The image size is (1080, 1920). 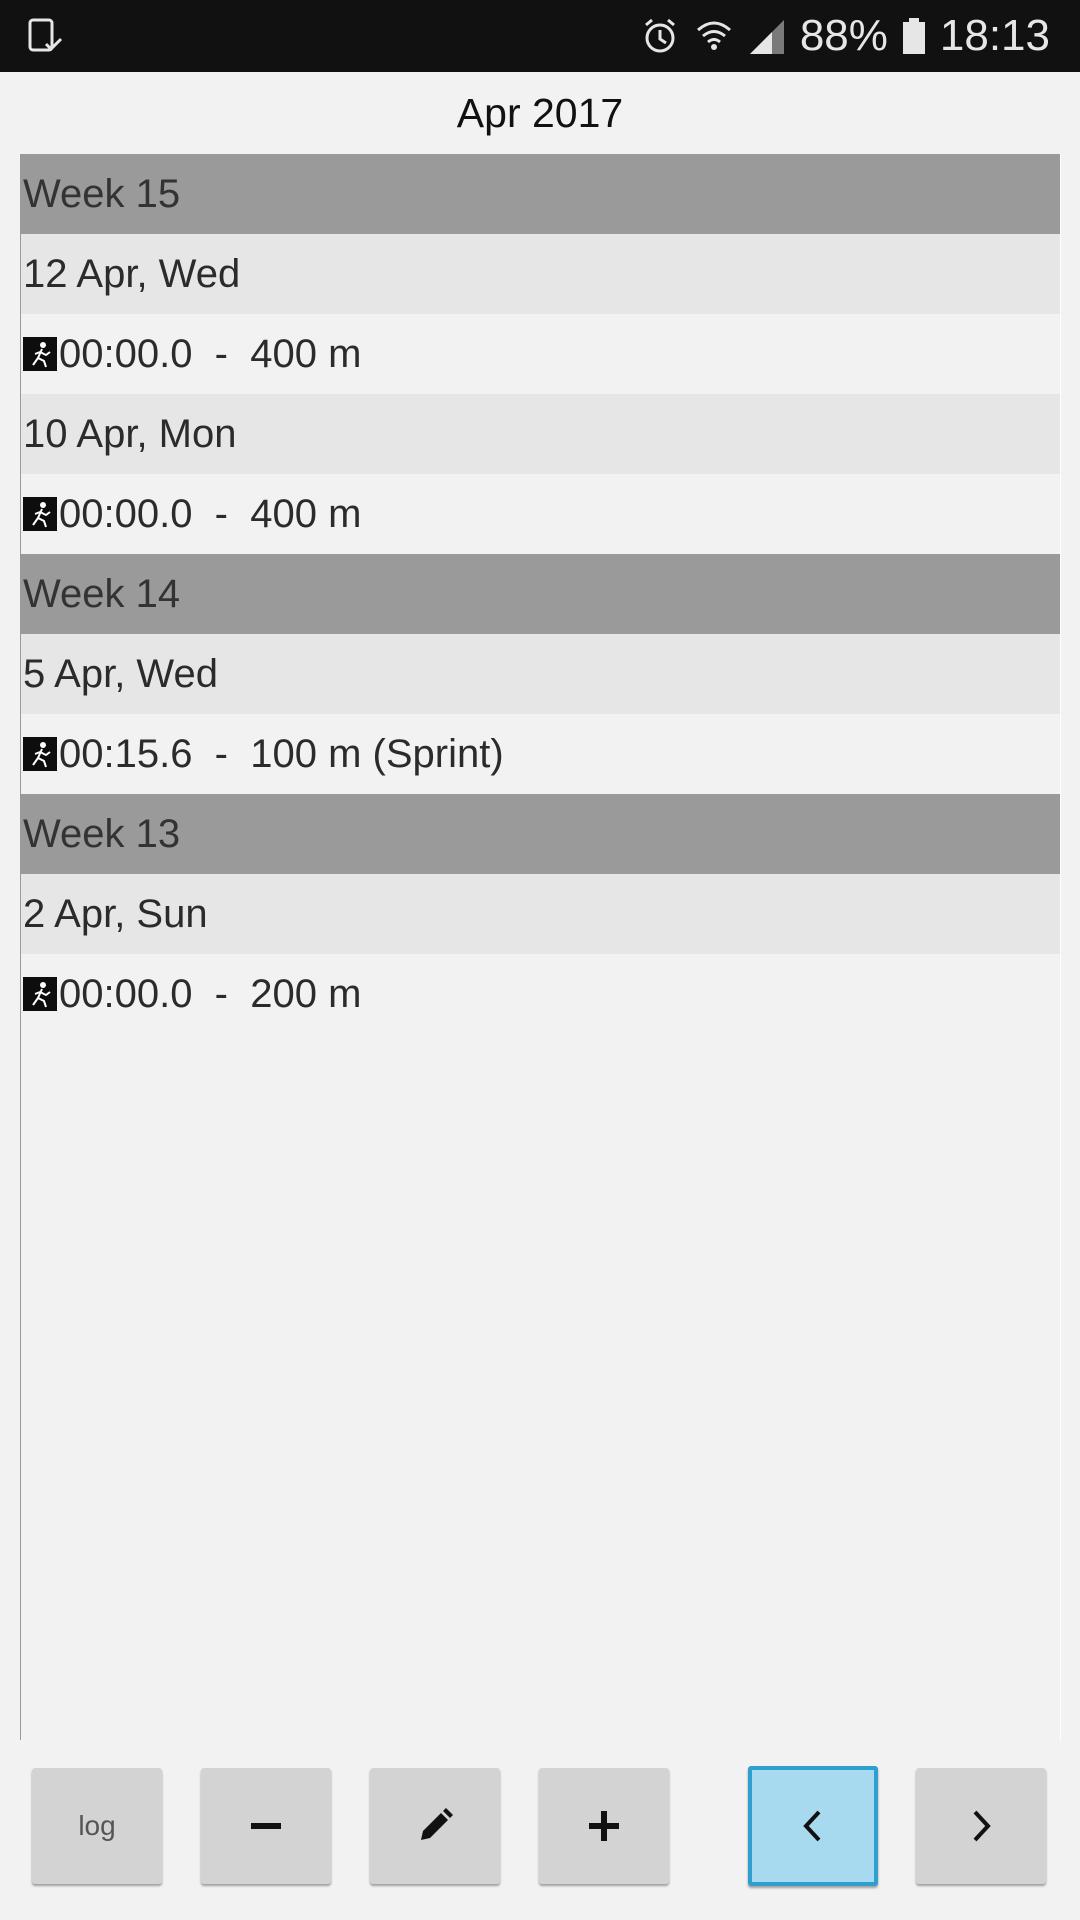 What do you see at coordinates (843, 35) in the screenshot?
I see `battery-percent: 88%` at bounding box center [843, 35].